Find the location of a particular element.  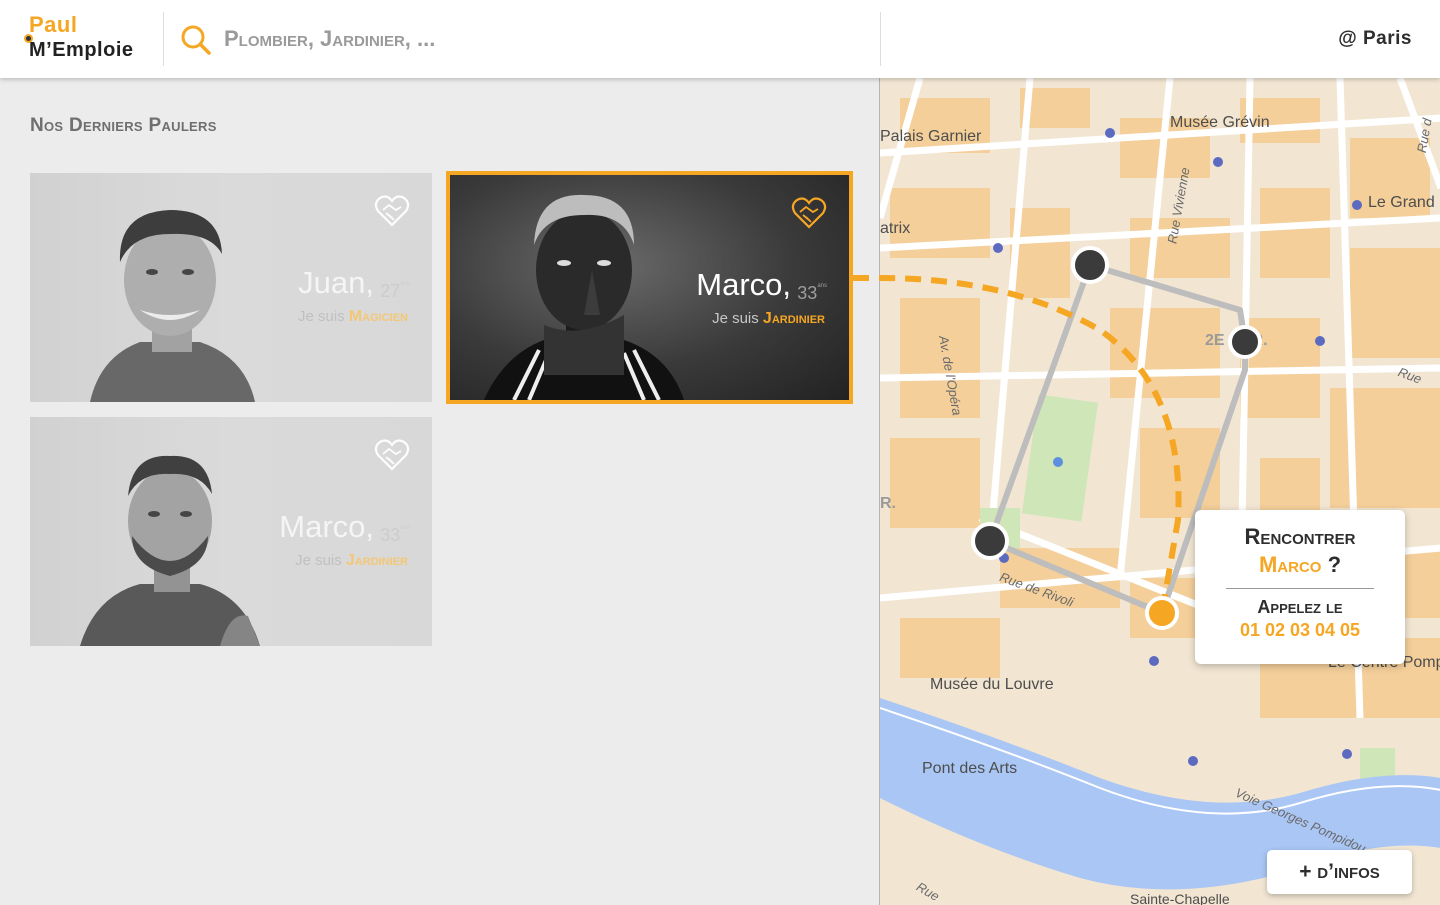

more-info-button: + d’infos is located at coordinates (1339, 872).